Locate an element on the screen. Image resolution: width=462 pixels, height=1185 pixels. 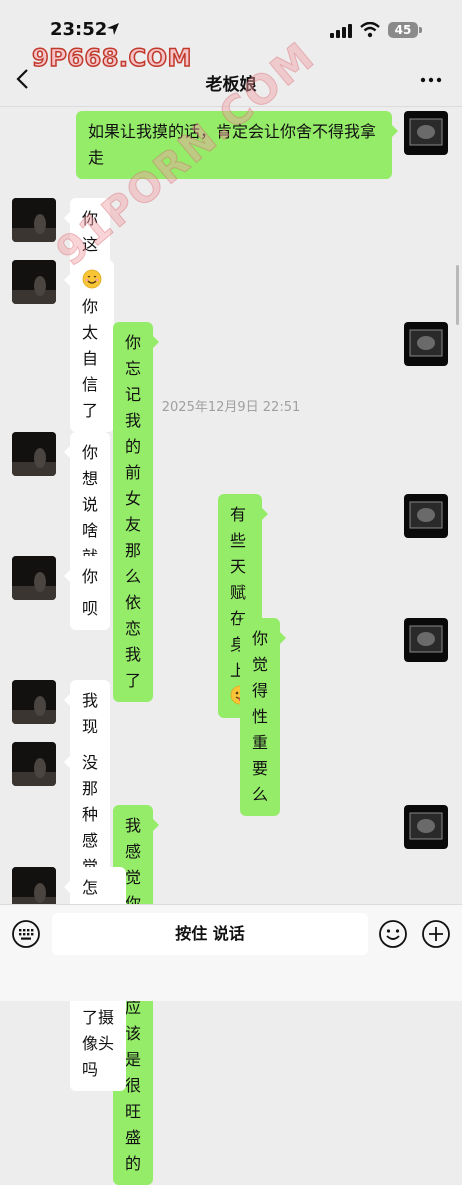
wifi-icon is located at coordinates (370, 30).